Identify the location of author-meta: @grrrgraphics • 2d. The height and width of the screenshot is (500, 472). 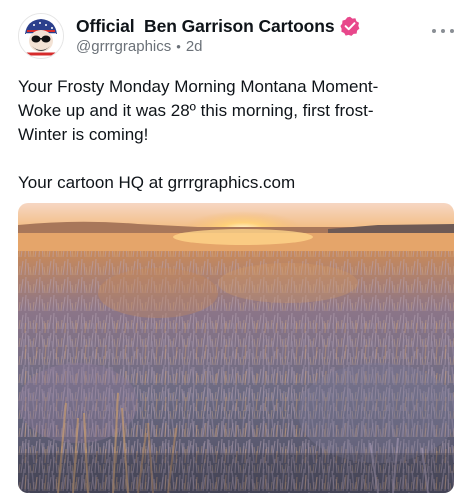
(139, 46).